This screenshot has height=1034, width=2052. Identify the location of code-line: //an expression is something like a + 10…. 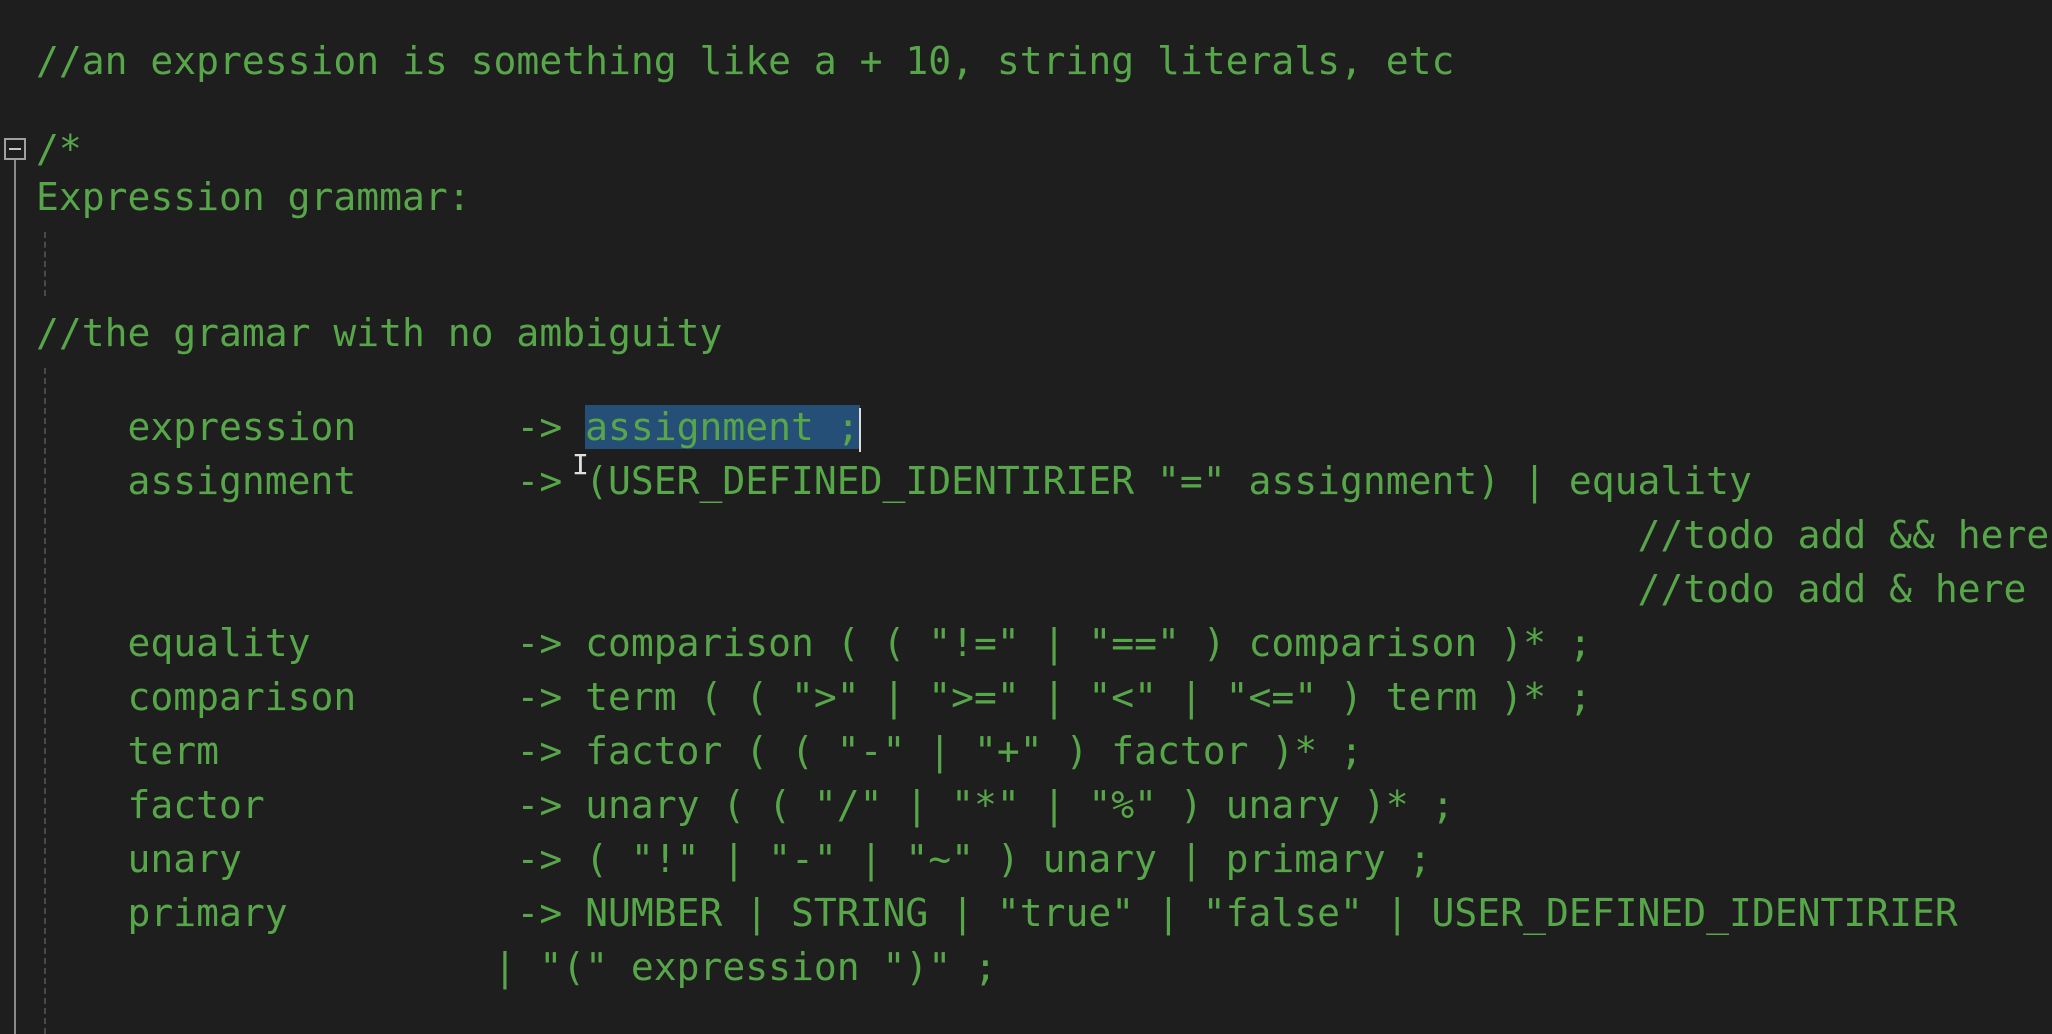
(745, 61).